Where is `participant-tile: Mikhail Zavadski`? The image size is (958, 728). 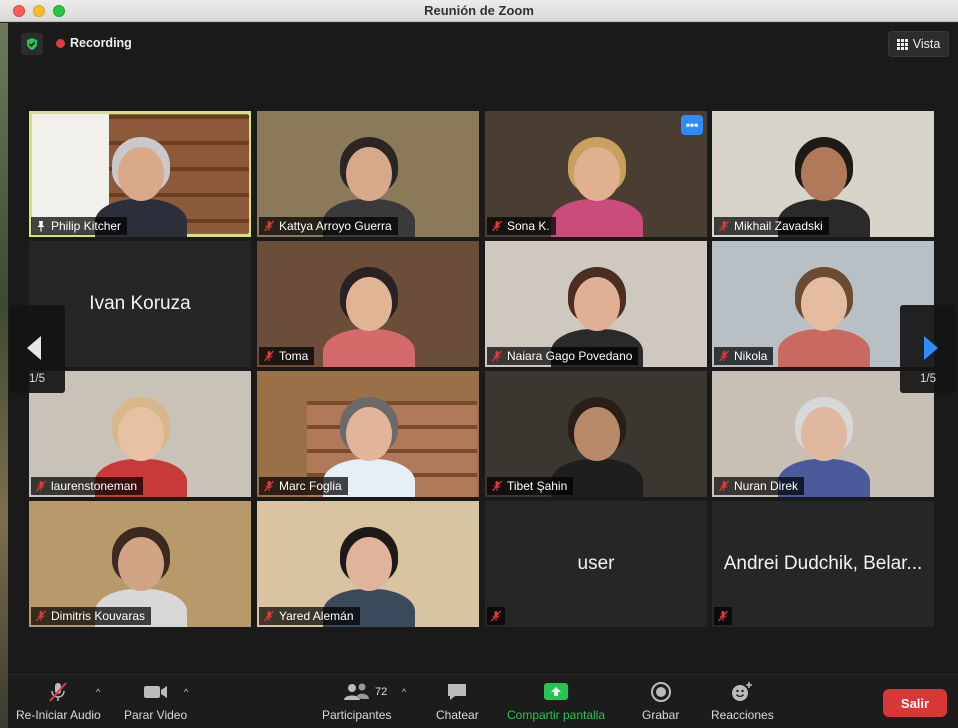
participant-tile: Mikhail Zavadski is located at coordinates (823, 174).